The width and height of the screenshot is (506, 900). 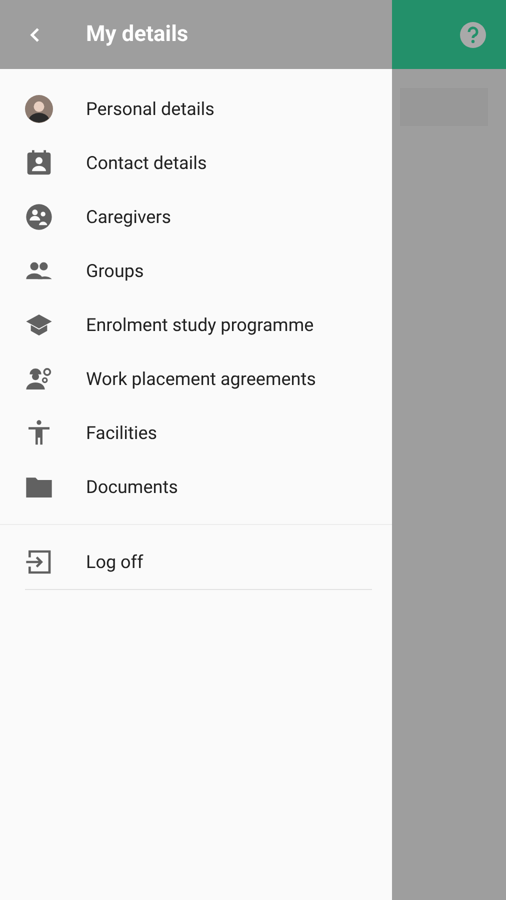 I want to click on menu-item-label: Caregivers, so click(x=129, y=217).